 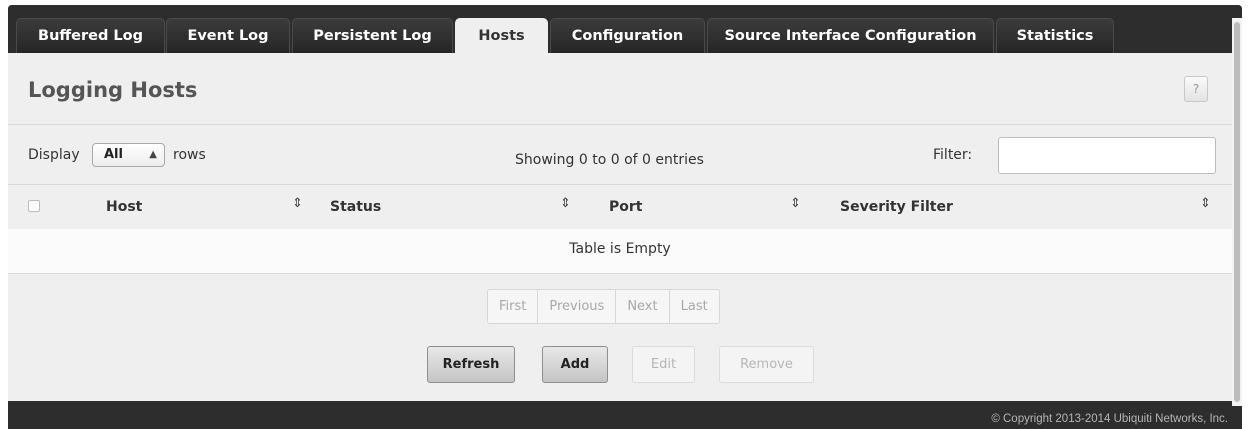 I want to click on remove-button: Remove, so click(x=766, y=364).